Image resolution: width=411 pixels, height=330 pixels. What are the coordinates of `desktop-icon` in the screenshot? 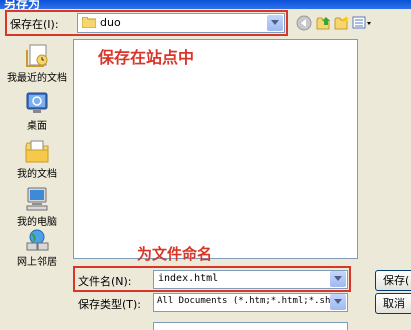 It's located at (37, 102).